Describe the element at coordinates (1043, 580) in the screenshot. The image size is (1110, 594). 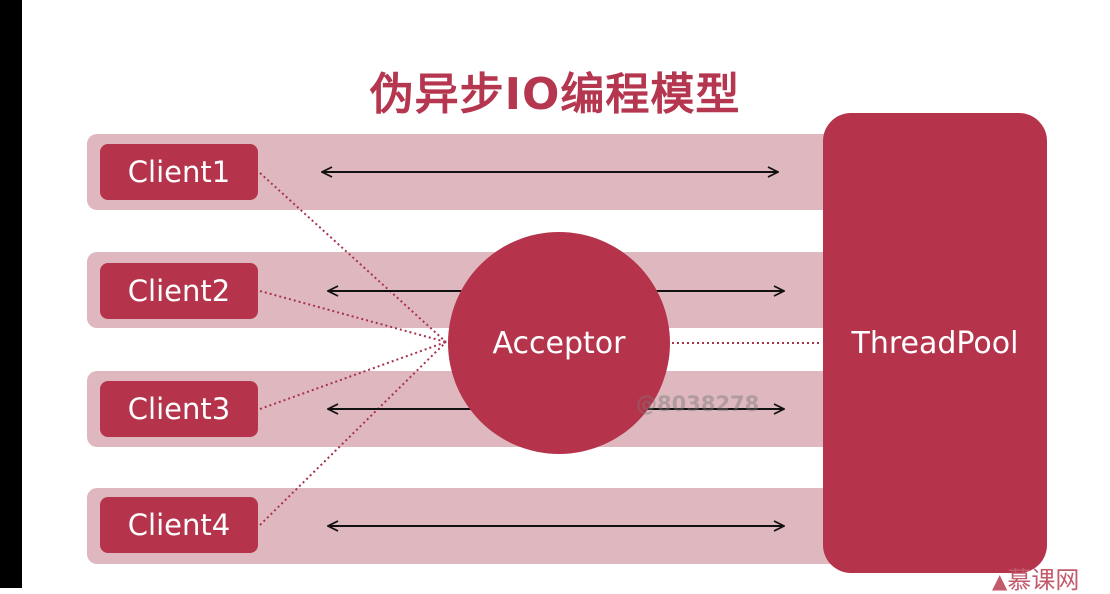
I see `brand-name: 慕课网` at that location.